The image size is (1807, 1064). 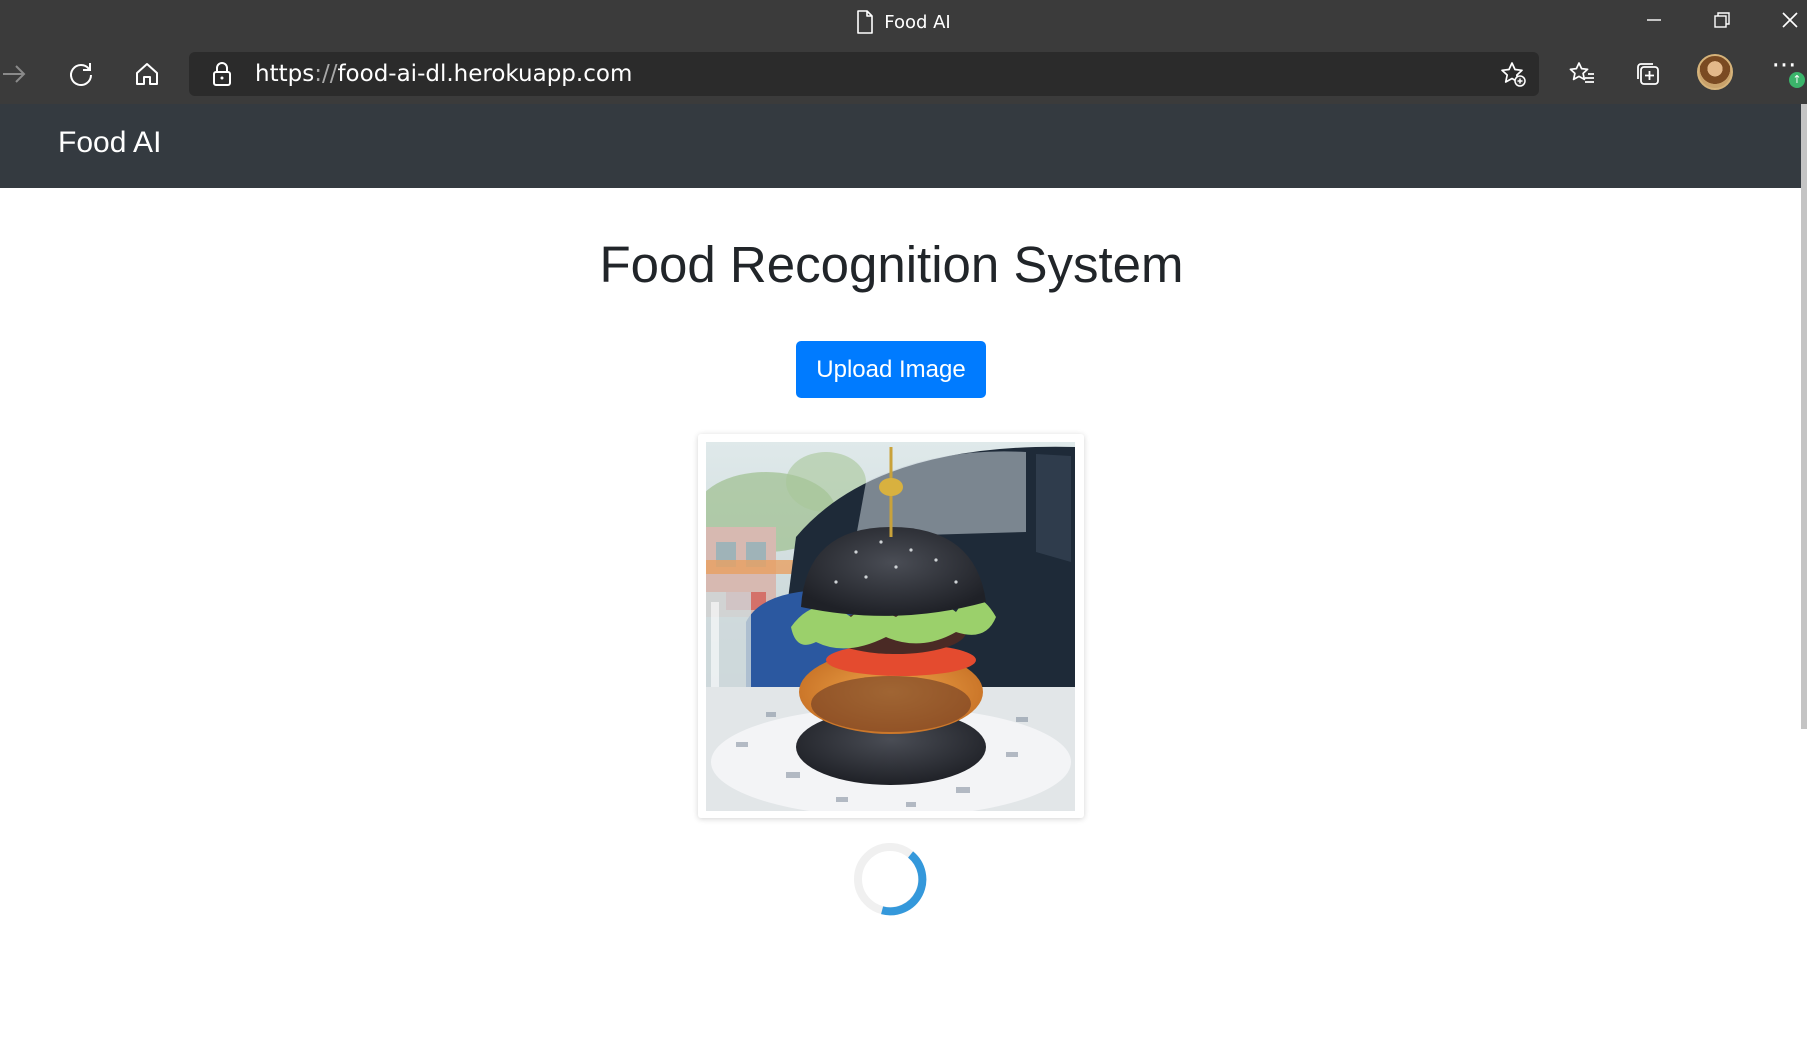 I want to click on url-text: https://food-ai-dl.herokuapp.com, so click(x=443, y=74).